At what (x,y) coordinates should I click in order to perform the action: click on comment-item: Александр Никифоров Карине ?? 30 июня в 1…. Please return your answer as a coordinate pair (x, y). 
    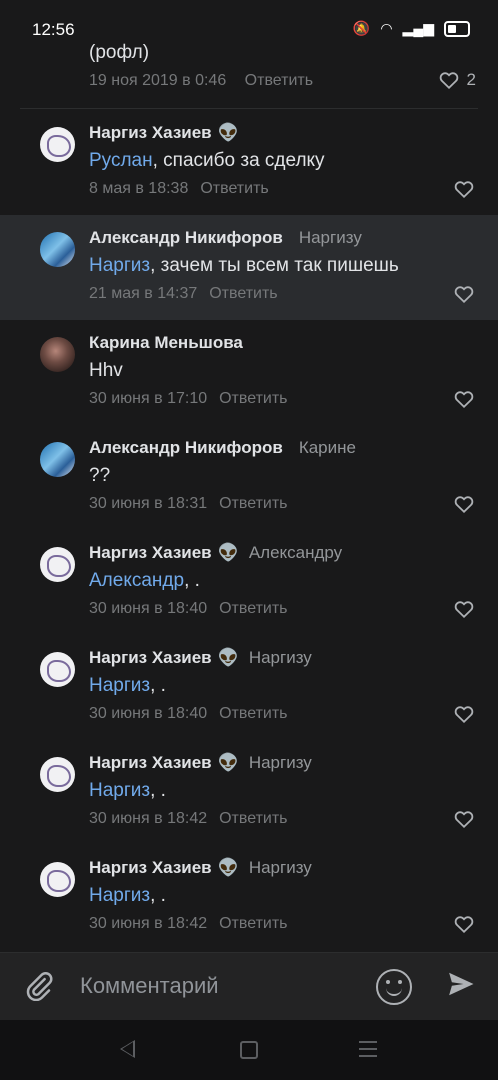
    Looking at the image, I should click on (249, 477).